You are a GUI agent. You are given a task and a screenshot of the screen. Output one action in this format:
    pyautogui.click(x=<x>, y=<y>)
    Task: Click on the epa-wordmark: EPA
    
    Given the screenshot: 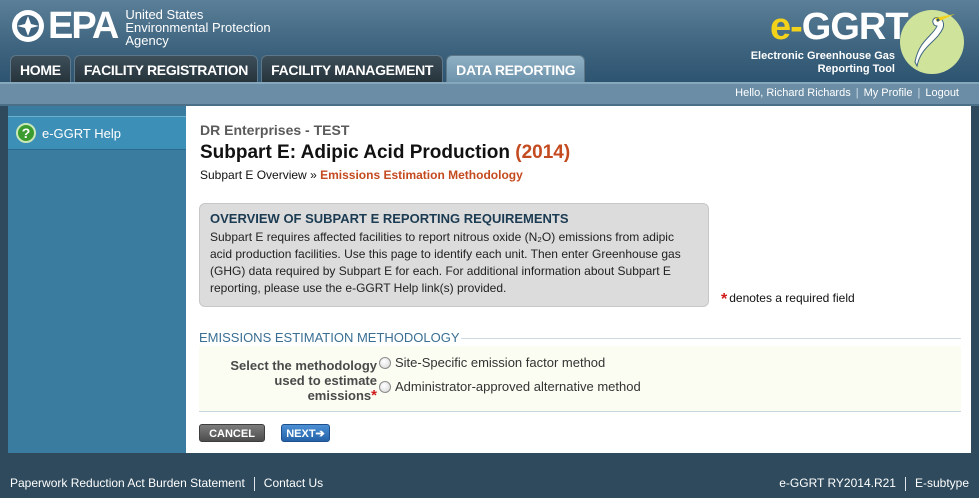 What is the action you would take?
    pyautogui.click(x=83, y=26)
    